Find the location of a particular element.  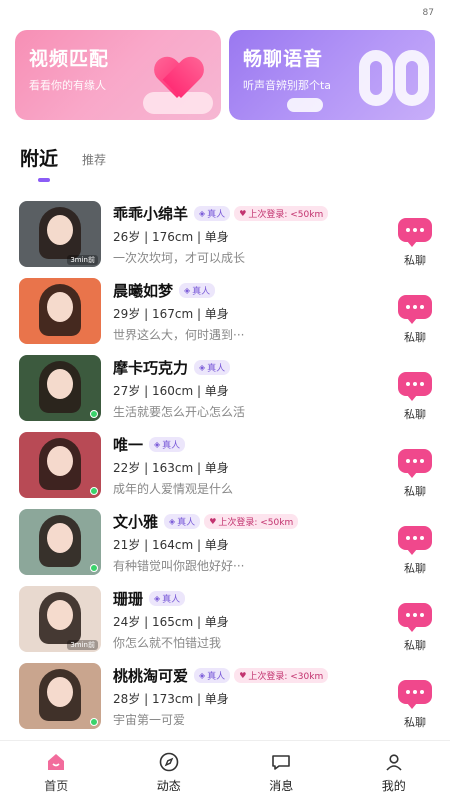

nav-home: 首页 is located at coordinates (56, 770).